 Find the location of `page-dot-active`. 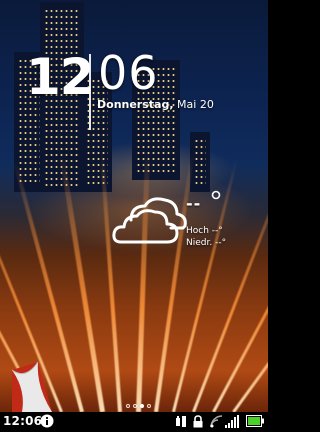

page-dot-active is located at coordinates (142, 406).